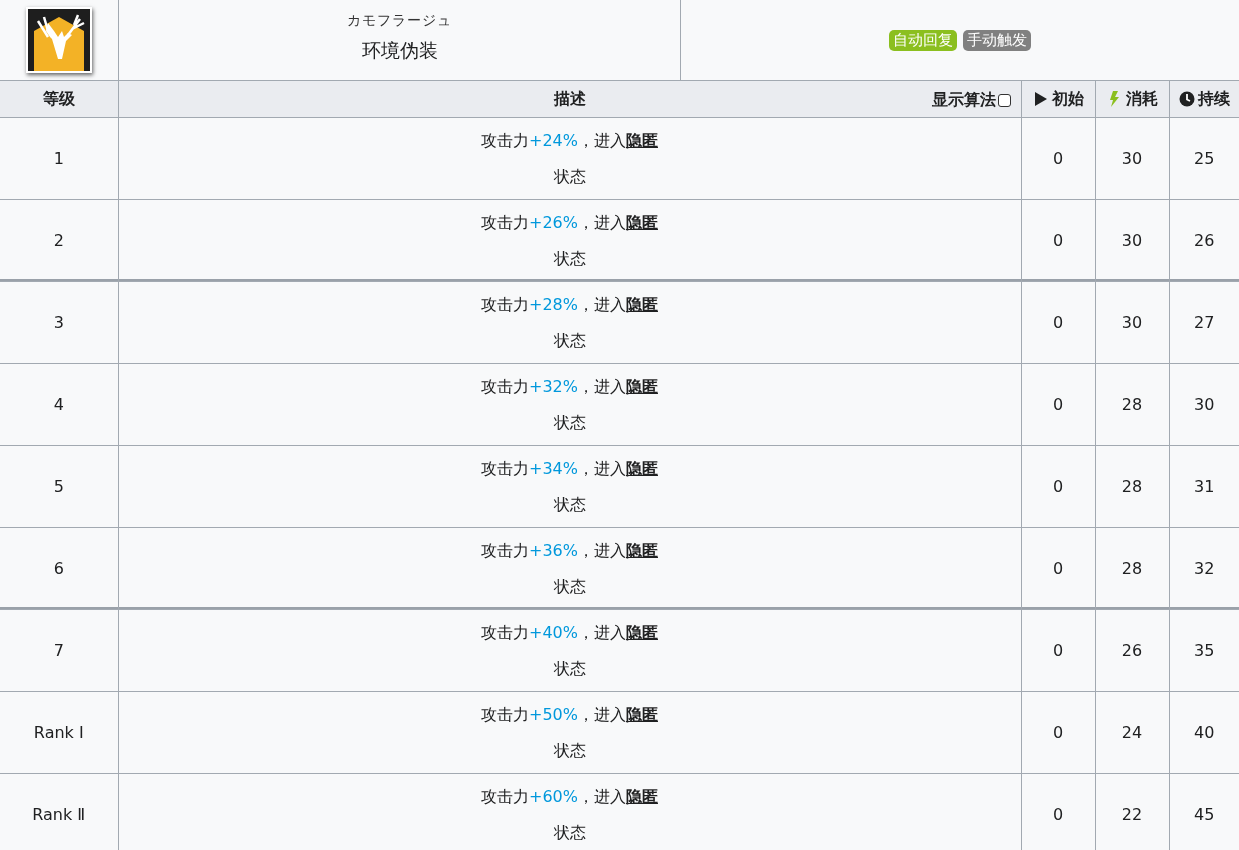  I want to click on column-header: 消耗, so click(1141, 99).